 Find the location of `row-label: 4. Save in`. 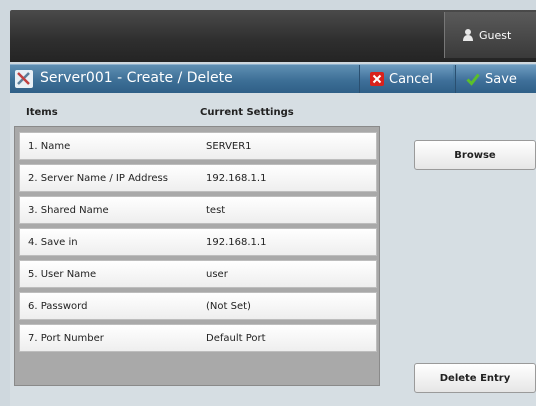

row-label: 4. Save in is located at coordinates (53, 242).